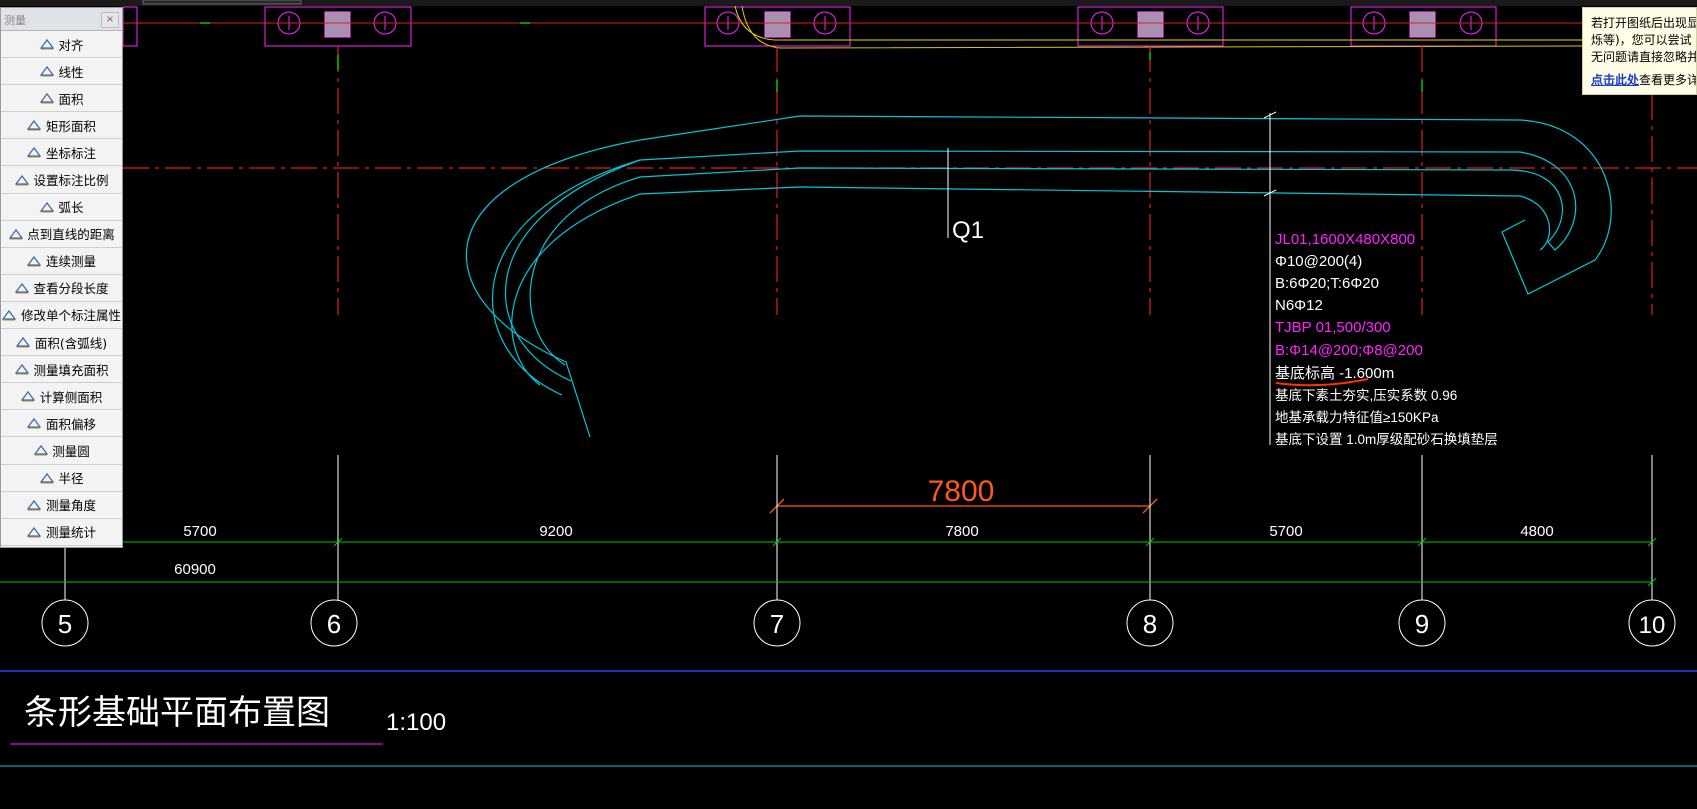 The width and height of the screenshot is (1697, 809). I want to click on point-line-icon, so click(15, 234).